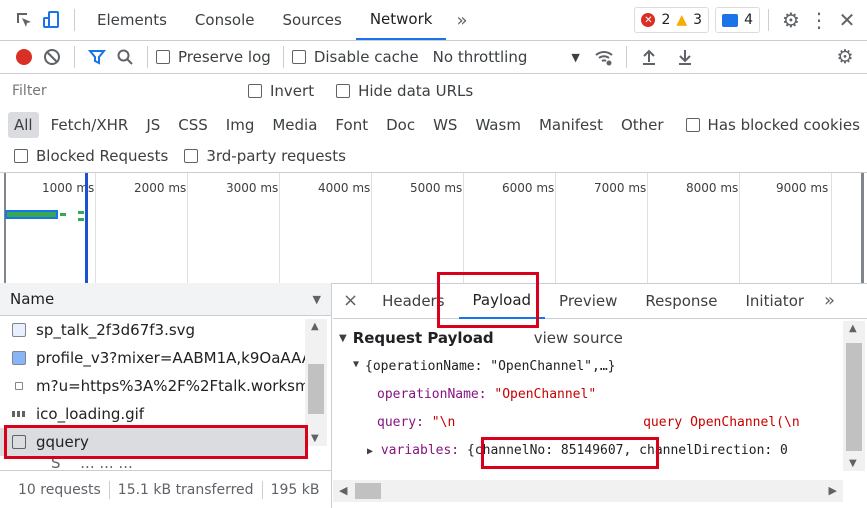 This screenshot has height=508, width=867. What do you see at coordinates (819, 20) in the screenshot?
I see `more-menu-icon: ⋮` at bounding box center [819, 20].